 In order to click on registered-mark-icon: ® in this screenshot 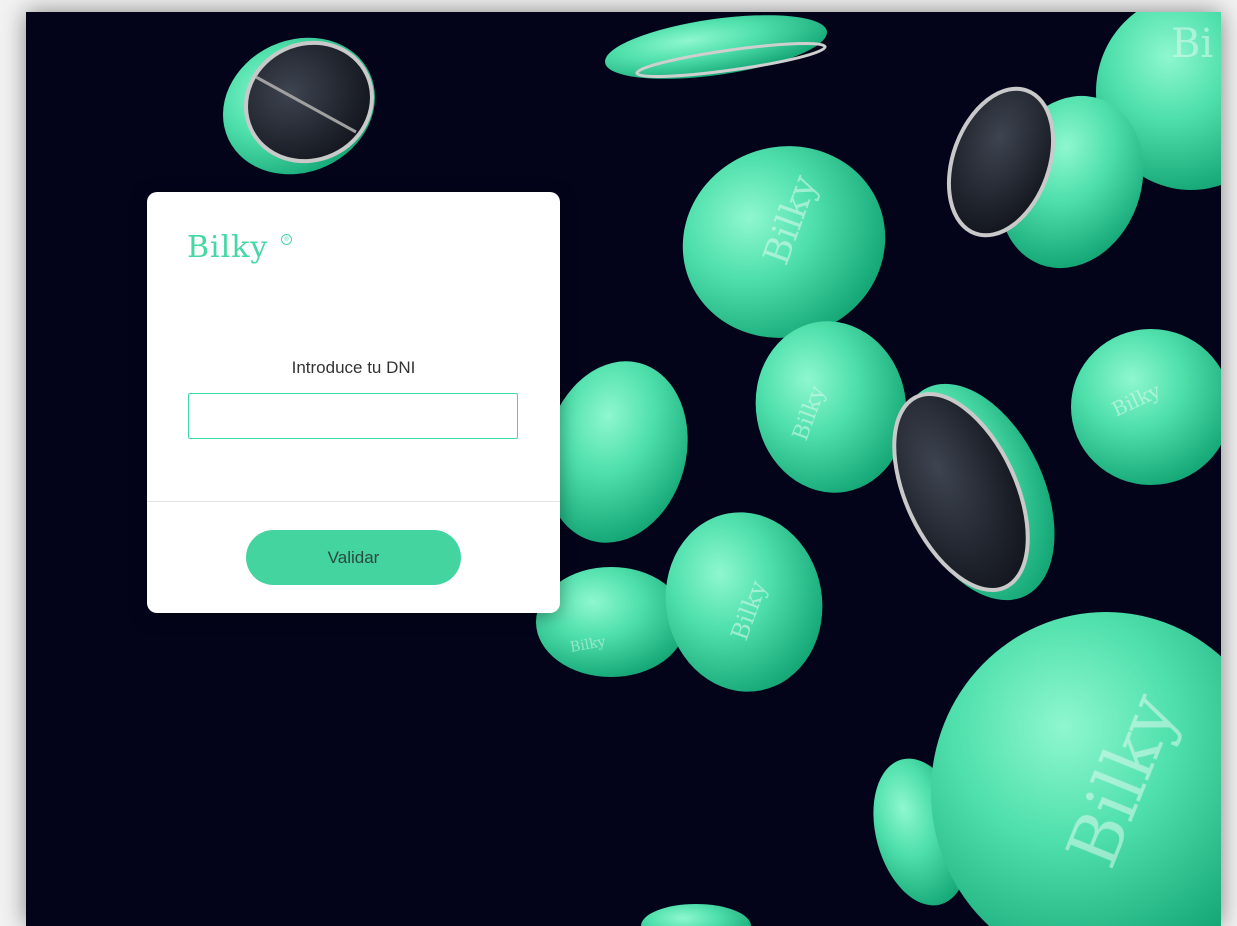, I will do `click(286, 239)`.